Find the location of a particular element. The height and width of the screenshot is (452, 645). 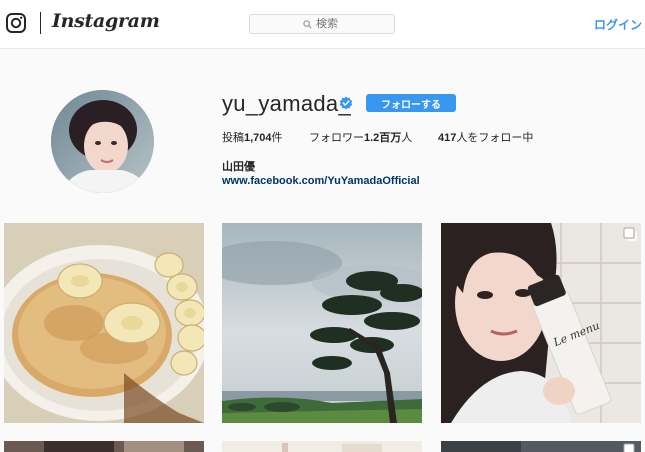

post-thumbnail: Le menu is located at coordinates (541, 323).